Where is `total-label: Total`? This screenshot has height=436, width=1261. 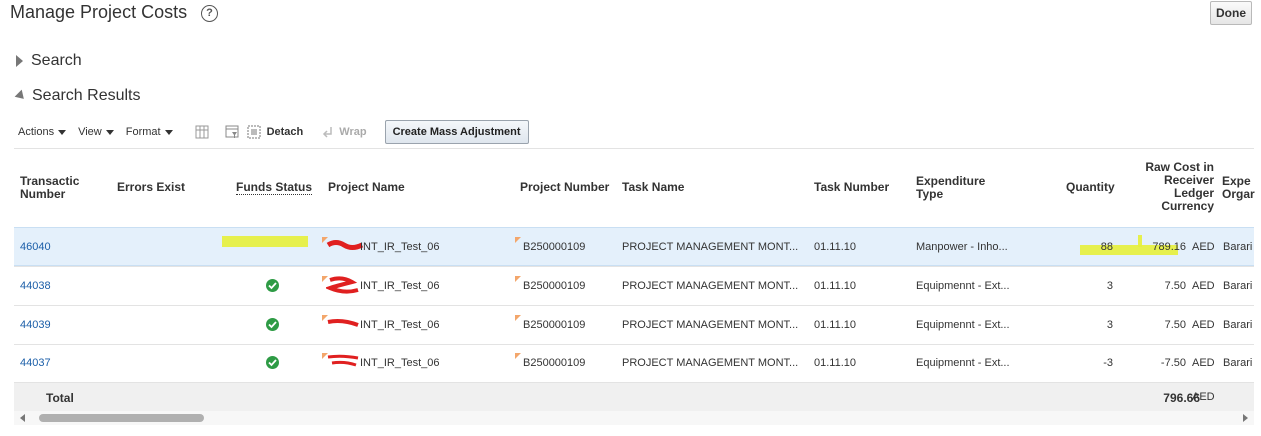 total-label: Total is located at coordinates (60, 398).